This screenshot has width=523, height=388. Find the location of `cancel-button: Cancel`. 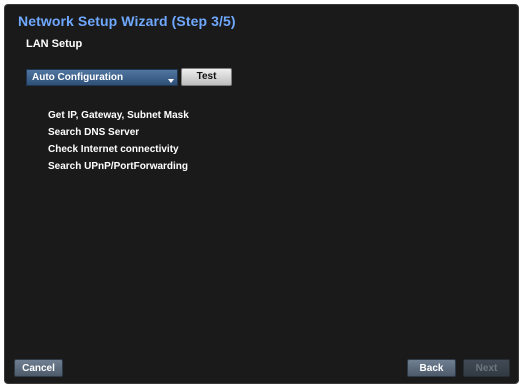

cancel-button: Cancel is located at coordinates (38, 368).